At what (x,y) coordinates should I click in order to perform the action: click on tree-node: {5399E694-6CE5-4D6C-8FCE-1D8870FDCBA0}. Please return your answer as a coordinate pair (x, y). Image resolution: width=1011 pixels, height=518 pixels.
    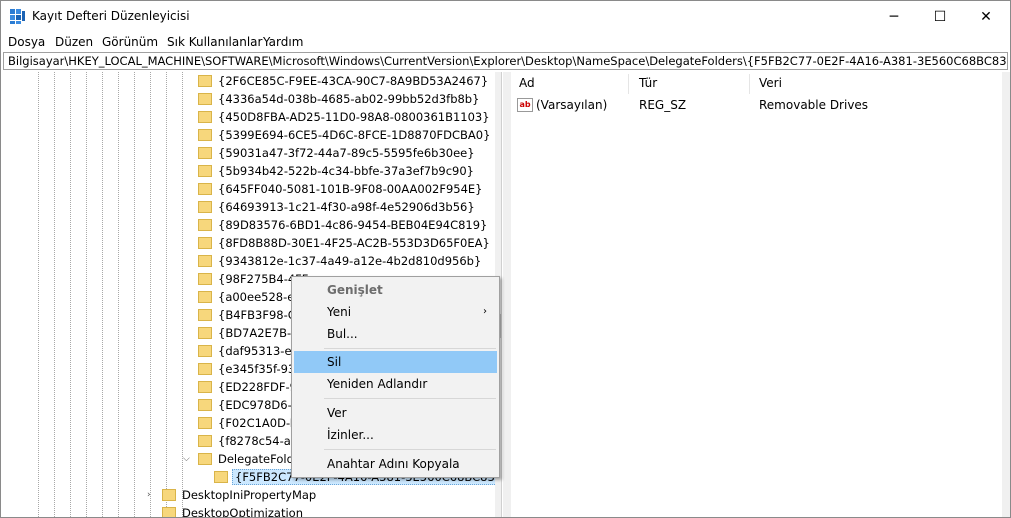
    Looking at the image, I should click on (345, 135).